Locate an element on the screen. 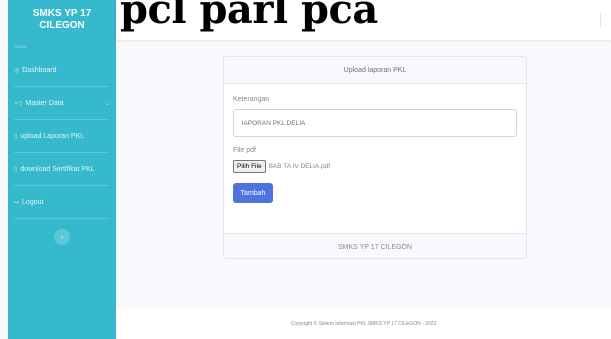 The image size is (611, 339). logout-icon: ↦ is located at coordinates (17, 202).